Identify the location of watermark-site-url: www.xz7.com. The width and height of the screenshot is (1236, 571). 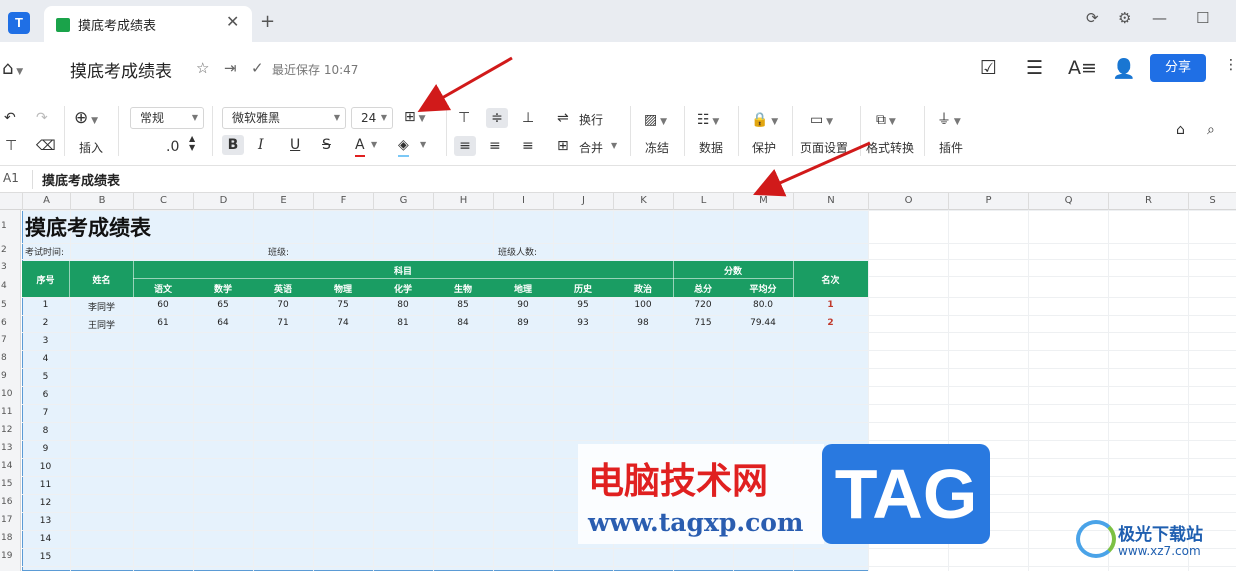
(1159, 551).